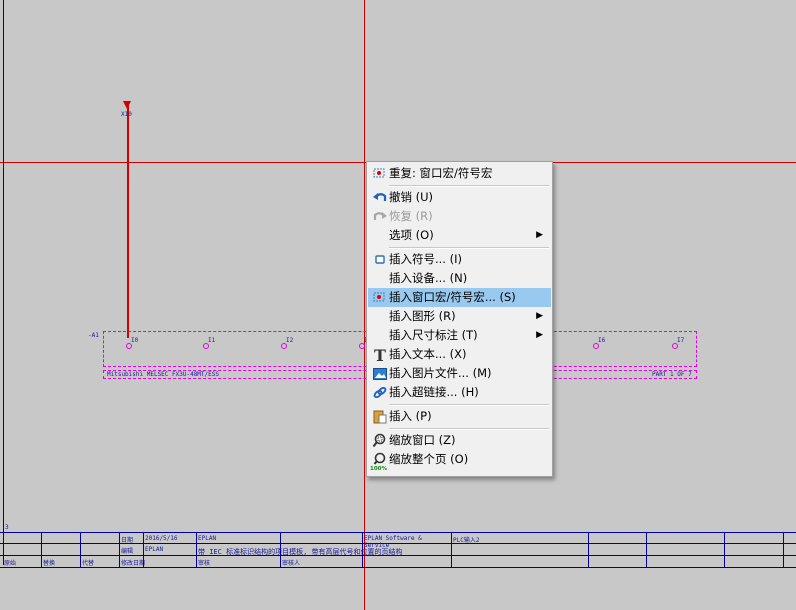 This screenshot has height=610, width=796. What do you see at coordinates (380, 440) in the screenshot?
I see `zoom-window-icon` at bounding box center [380, 440].